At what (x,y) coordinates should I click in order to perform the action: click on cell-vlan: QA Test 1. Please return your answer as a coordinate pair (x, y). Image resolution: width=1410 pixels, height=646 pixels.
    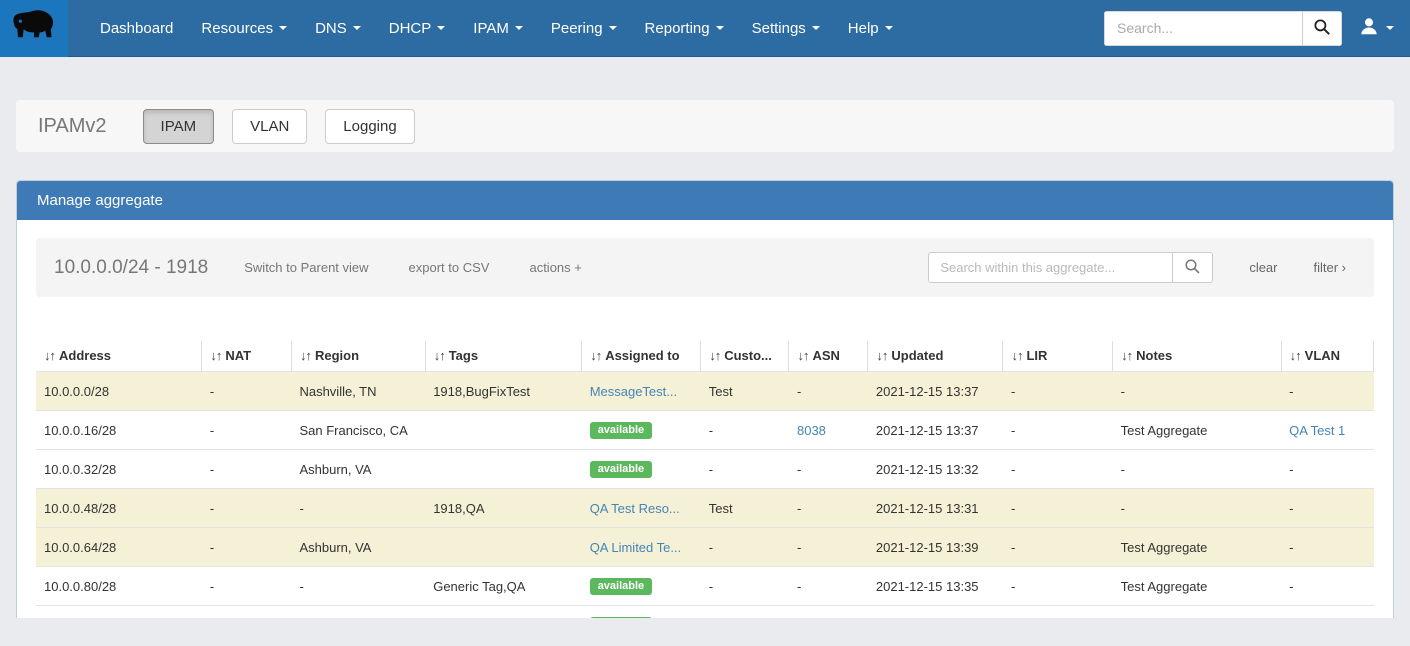
    Looking at the image, I should click on (1327, 430).